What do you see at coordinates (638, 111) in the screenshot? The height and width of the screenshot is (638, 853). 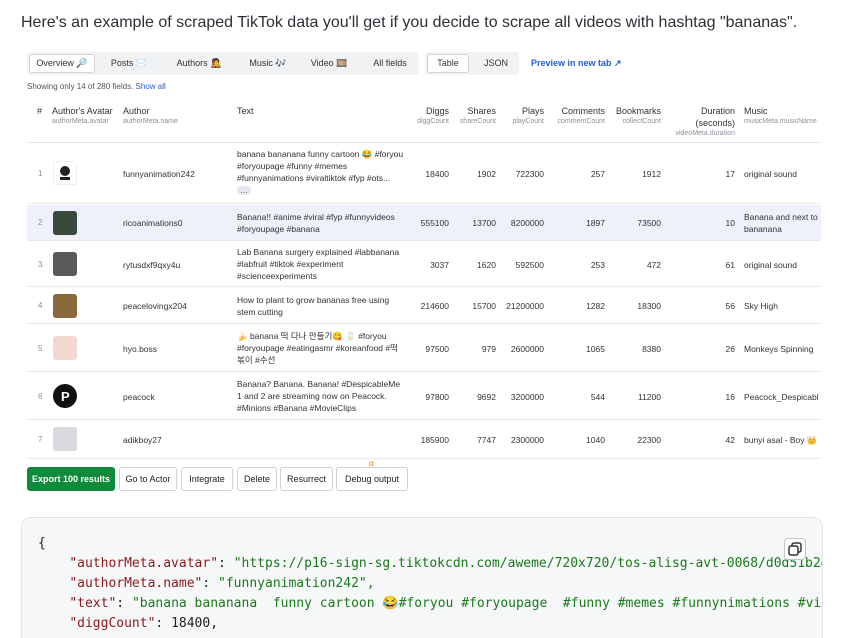 I see `col-bookmarks-label: Bookmarks` at bounding box center [638, 111].